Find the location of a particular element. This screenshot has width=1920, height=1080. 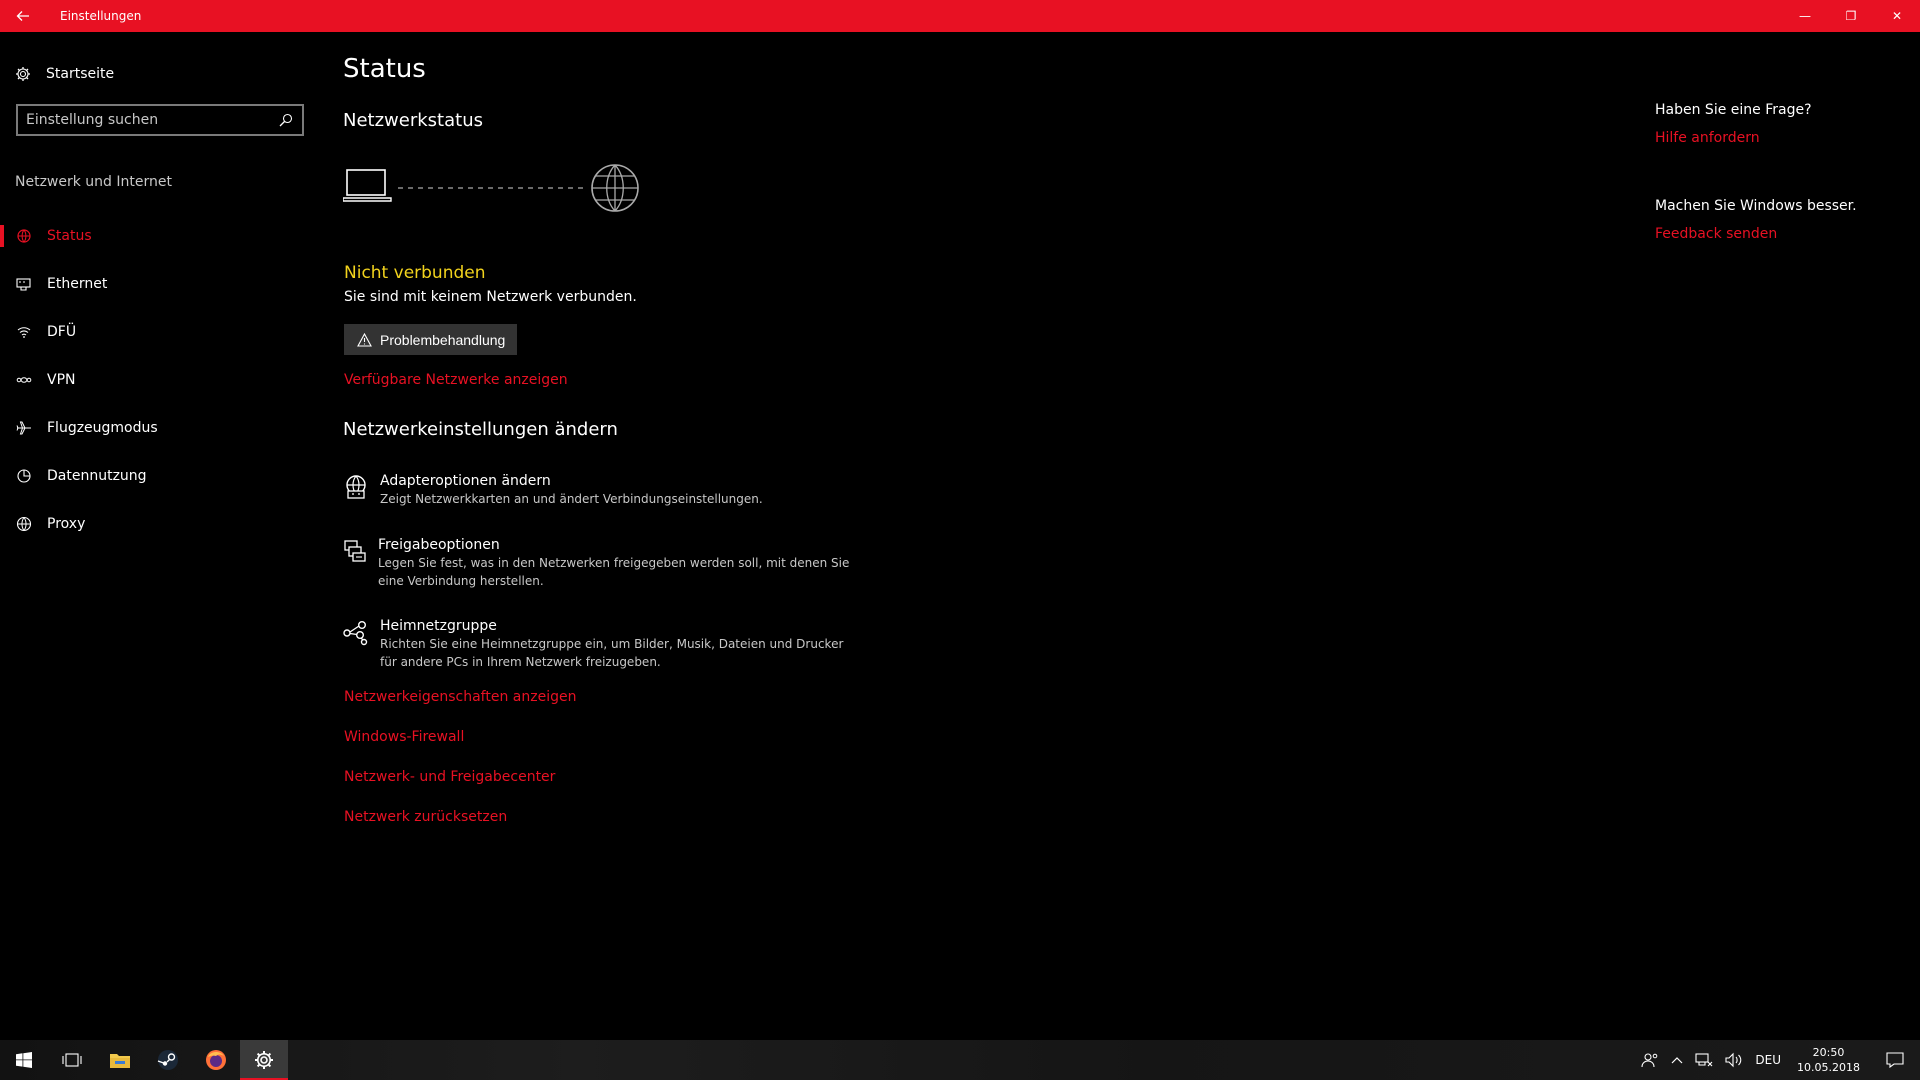

status-icon is located at coordinates (24, 236).